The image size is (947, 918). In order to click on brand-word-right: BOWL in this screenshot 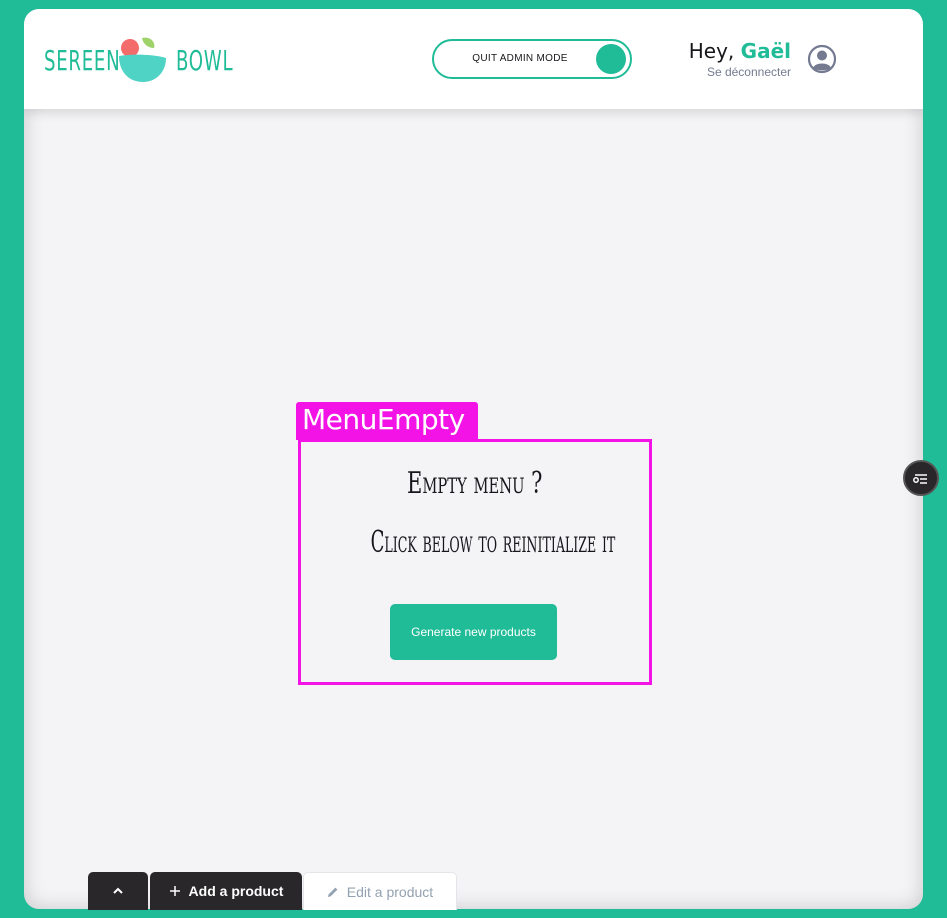, I will do `click(205, 60)`.